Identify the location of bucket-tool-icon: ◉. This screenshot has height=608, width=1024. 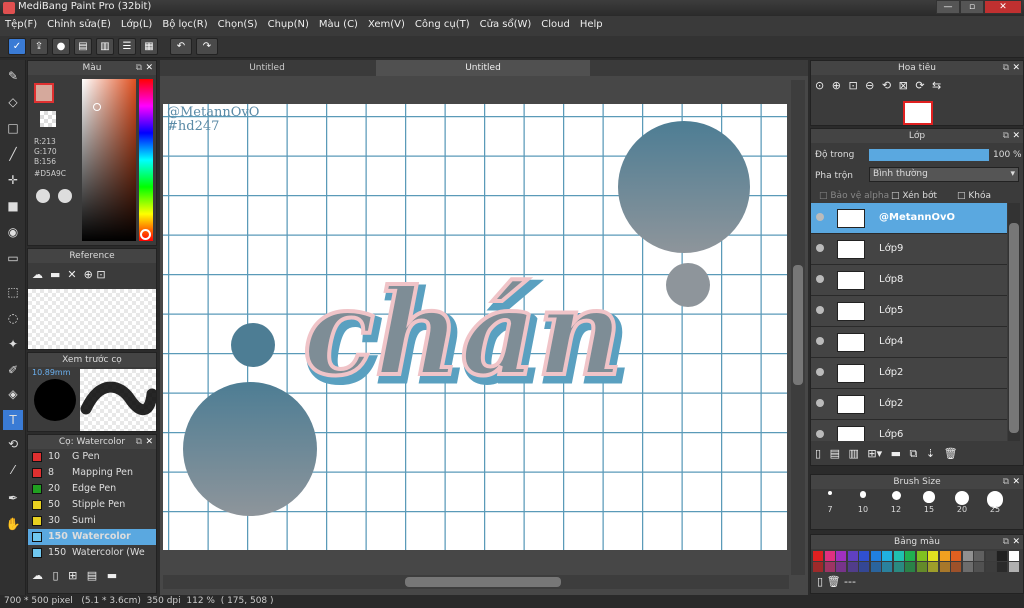
(13, 232).